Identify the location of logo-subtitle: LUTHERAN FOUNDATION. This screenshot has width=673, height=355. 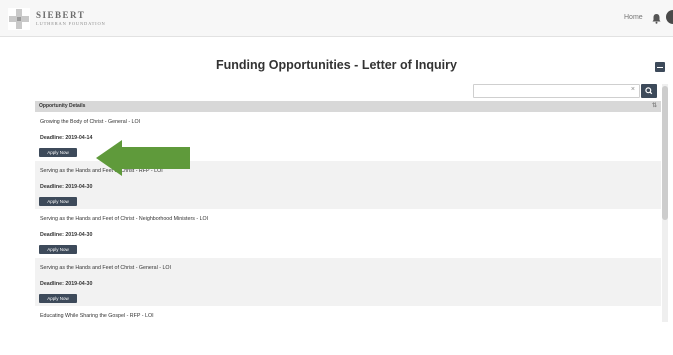
(71, 24).